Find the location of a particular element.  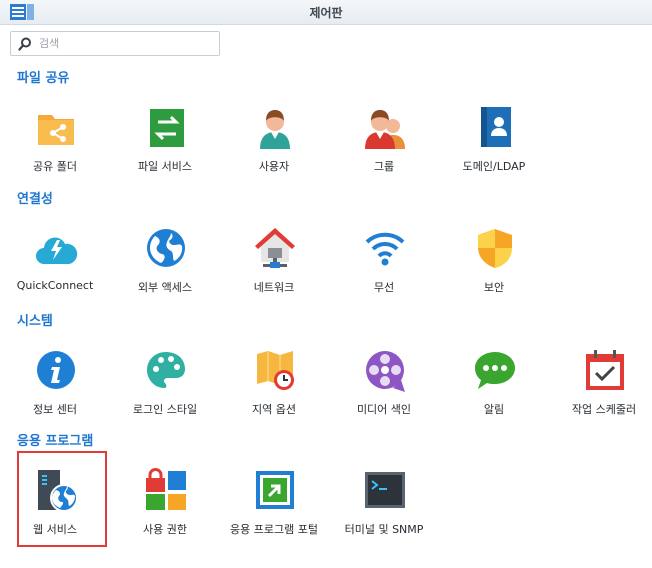

file-services-icon is located at coordinates (167, 128).